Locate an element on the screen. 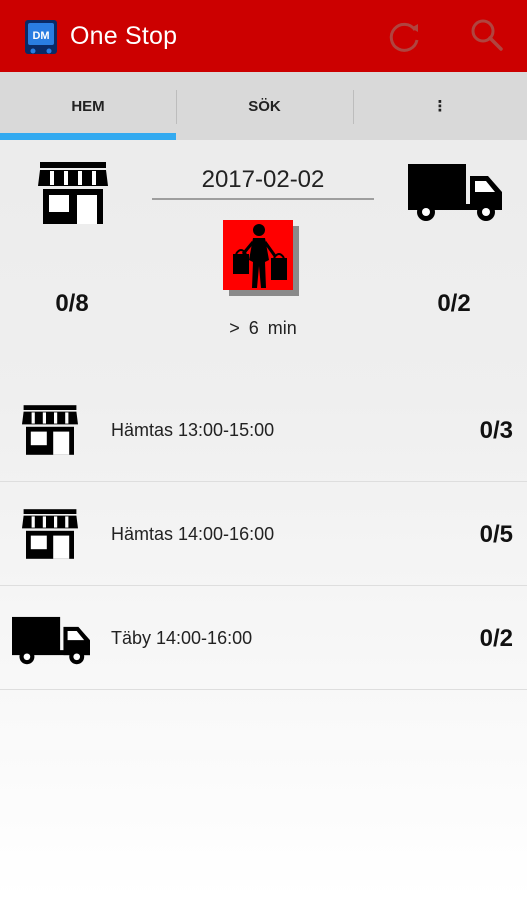 The height and width of the screenshot is (900, 527). tab-more: ⋮ is located at coordinates (440, 106).